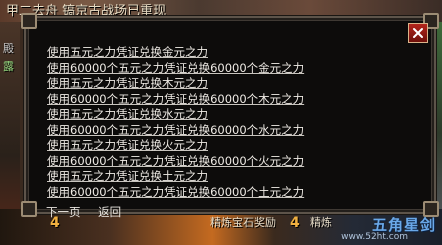  Describe the element at coordinates (175, 130) in the screenshot. I see `exchange-link-water-bulk: 使用60000个五元之力凭证兑换60000个水元之力` at that location.